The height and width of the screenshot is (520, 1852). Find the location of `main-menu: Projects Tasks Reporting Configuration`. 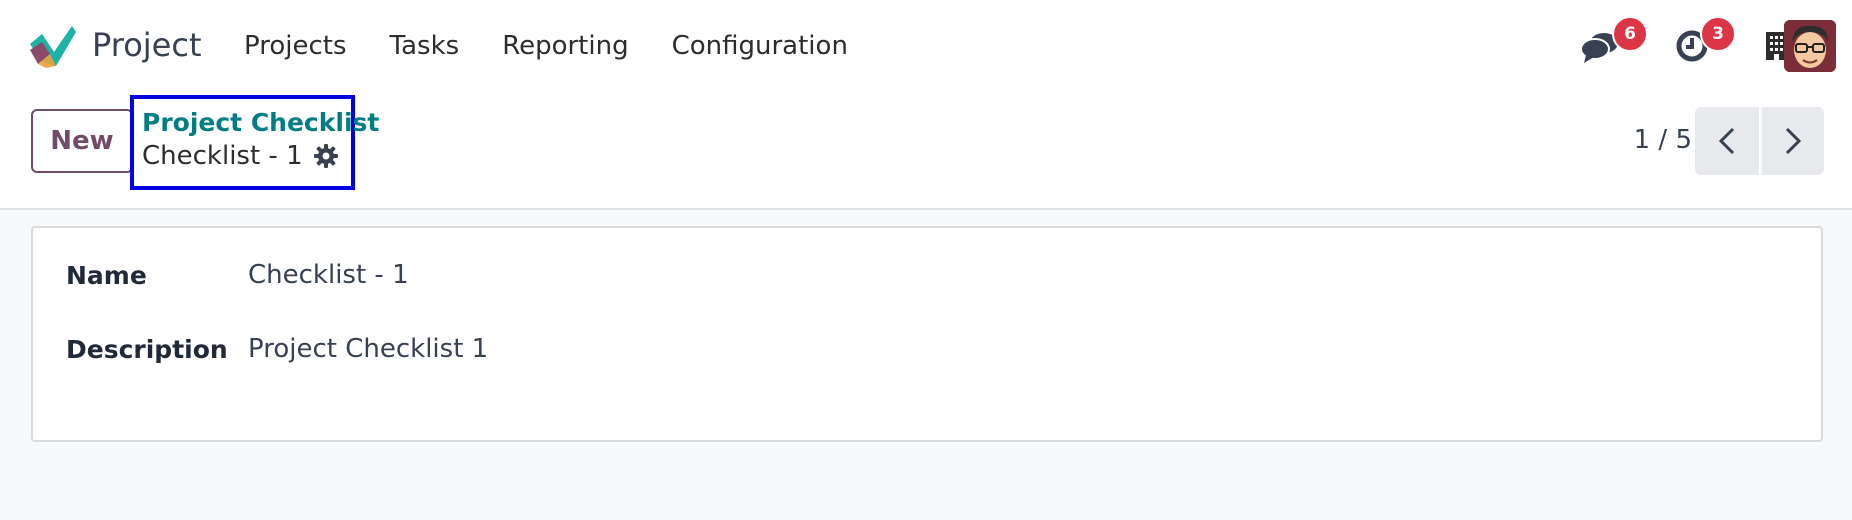

main-menu: Projects Tasks Reporting Configuration is located at coordinates (567, 46).